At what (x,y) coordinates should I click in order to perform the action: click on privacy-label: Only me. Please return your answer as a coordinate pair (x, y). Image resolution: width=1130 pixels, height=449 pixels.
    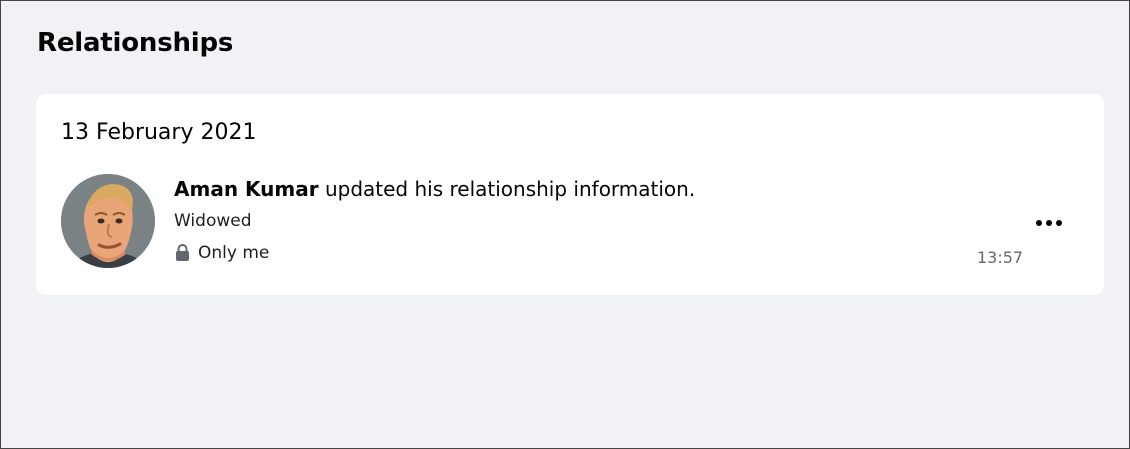
    Looking at the image, I should click on (234, 253).